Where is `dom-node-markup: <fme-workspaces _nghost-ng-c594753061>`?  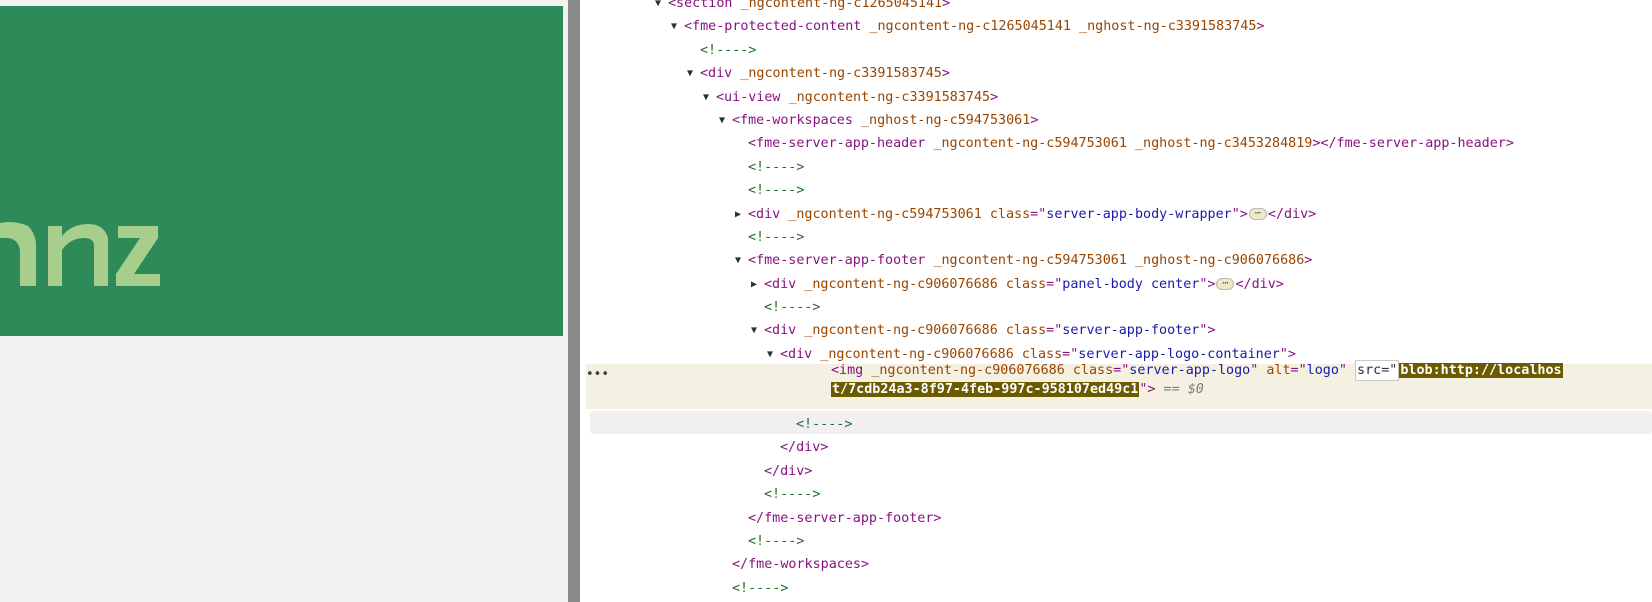 dom-node-markup: <fme-workspaces _nghost-ng-c594753061> is located at coordinates (885, 120).